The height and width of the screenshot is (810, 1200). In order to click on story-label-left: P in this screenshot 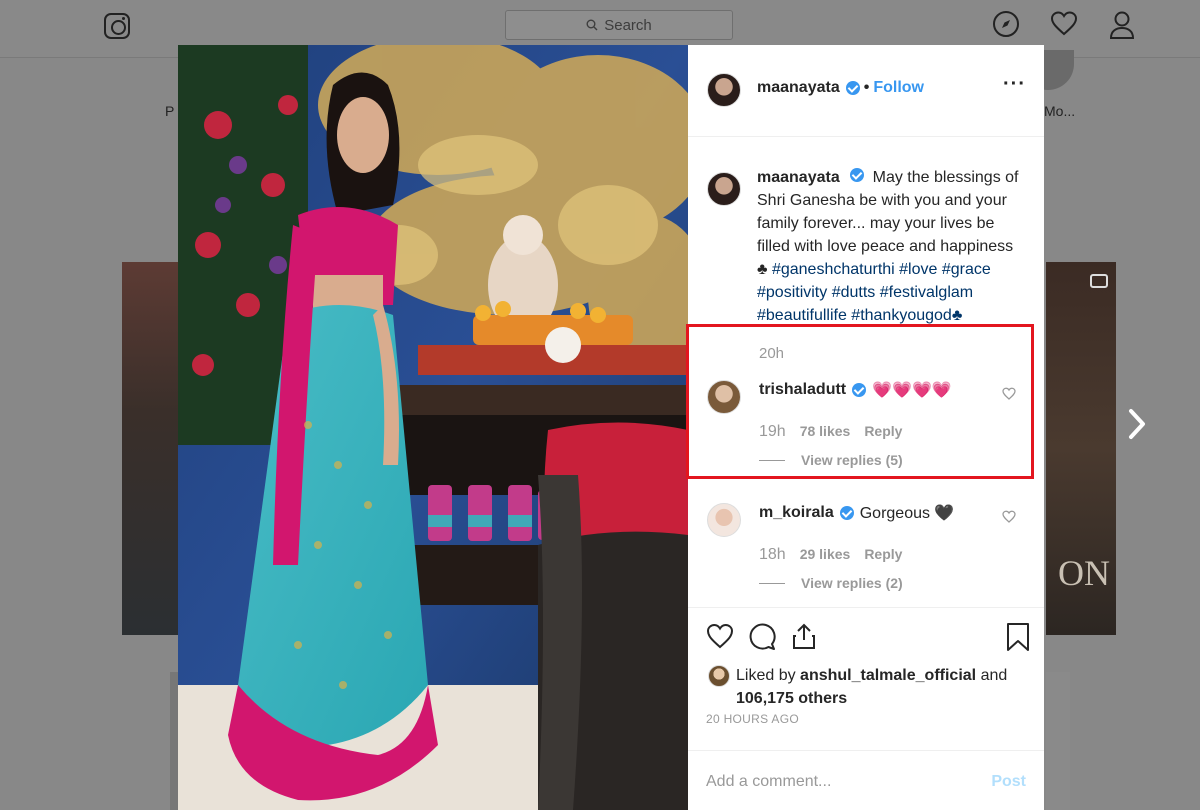, I will do `click(170, 111)`.